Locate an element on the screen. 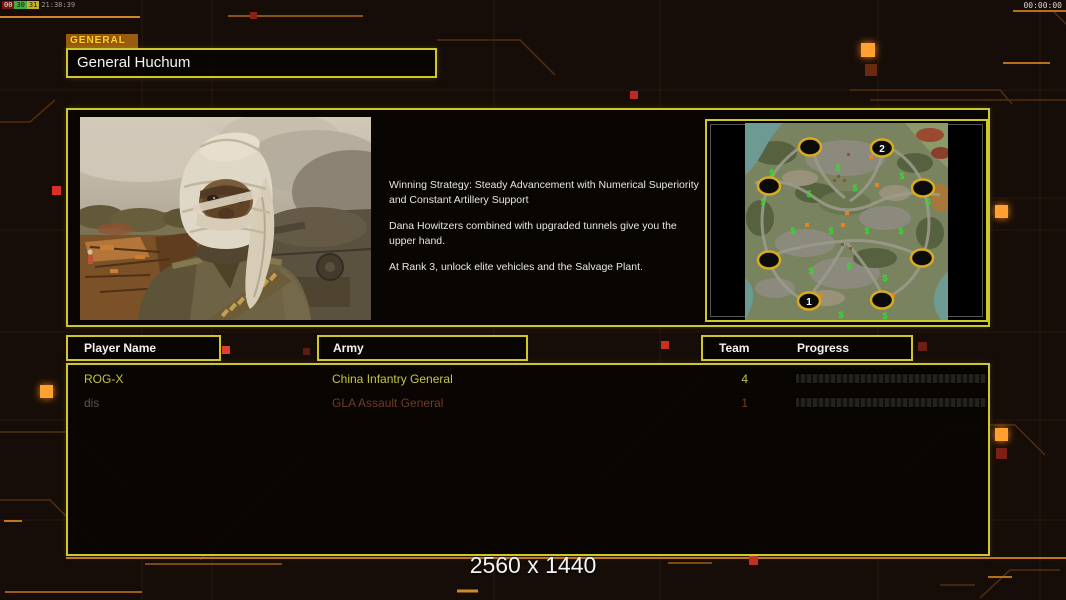 Image resolution: width=1066 pixels, height=600 pixels. clock: 21:38:39 is located at coordinates (58, 5).